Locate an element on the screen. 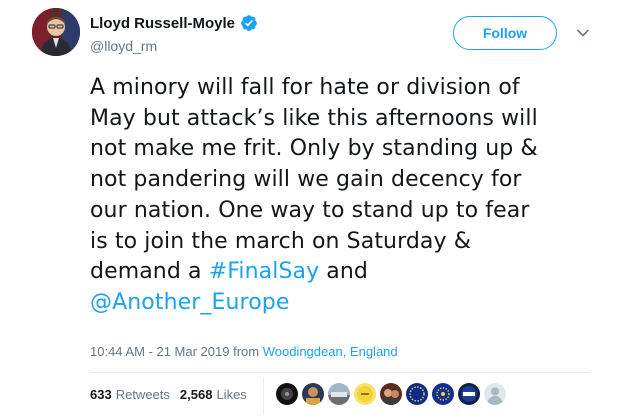 The width and height of the screenshot is (621, 420). retweets-count: 633 is located at coordinates (101, 394).